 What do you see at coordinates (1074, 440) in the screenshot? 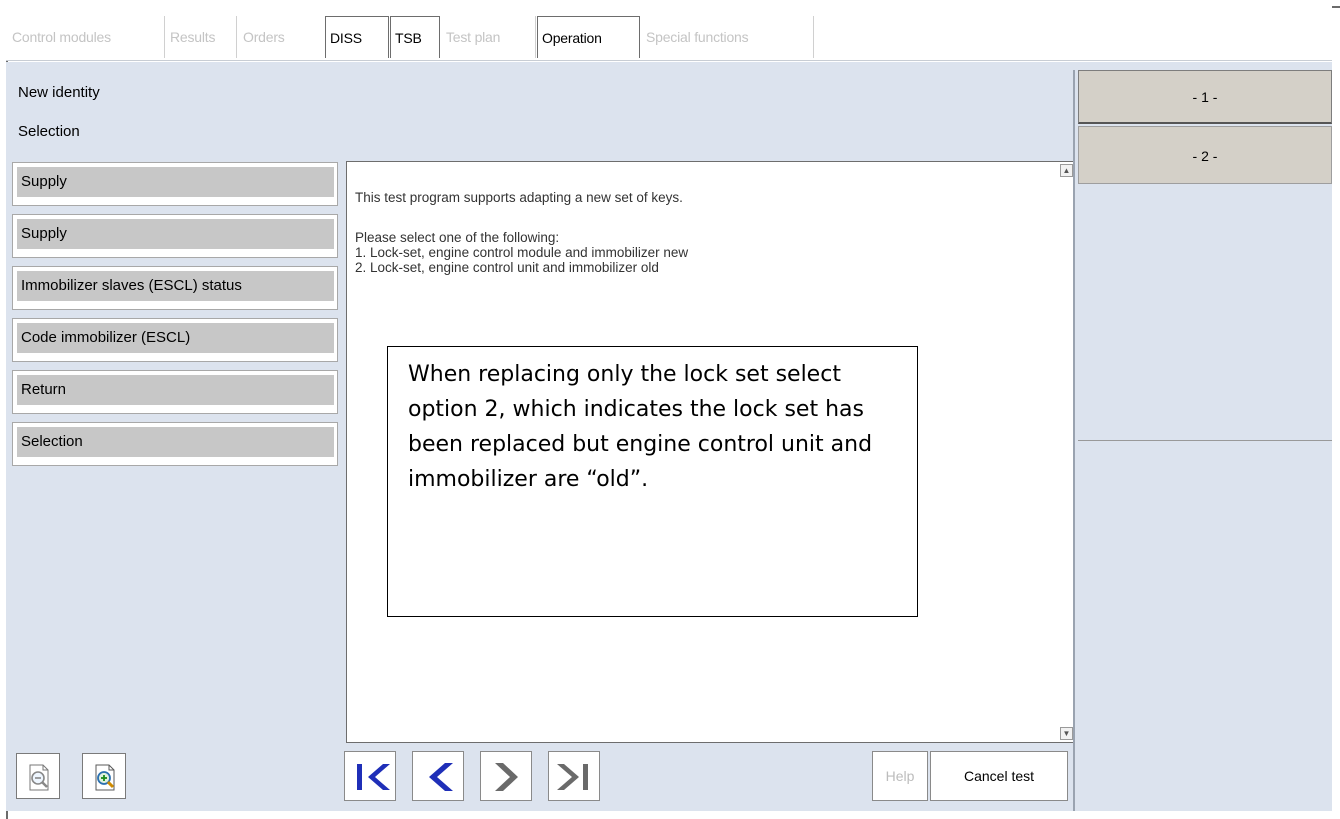
I see `panel-divider` at bounding box center [1074, 440].